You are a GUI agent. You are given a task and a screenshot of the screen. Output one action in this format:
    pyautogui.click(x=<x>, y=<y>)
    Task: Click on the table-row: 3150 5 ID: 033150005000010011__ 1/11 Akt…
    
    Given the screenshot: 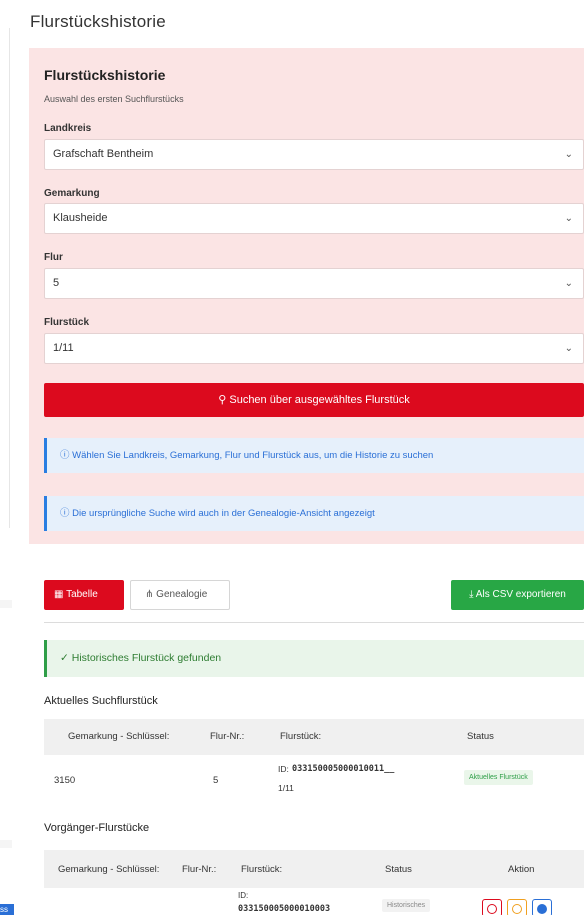 What is the action you would take?
    pyautogui.click(x=314, y=780)
    